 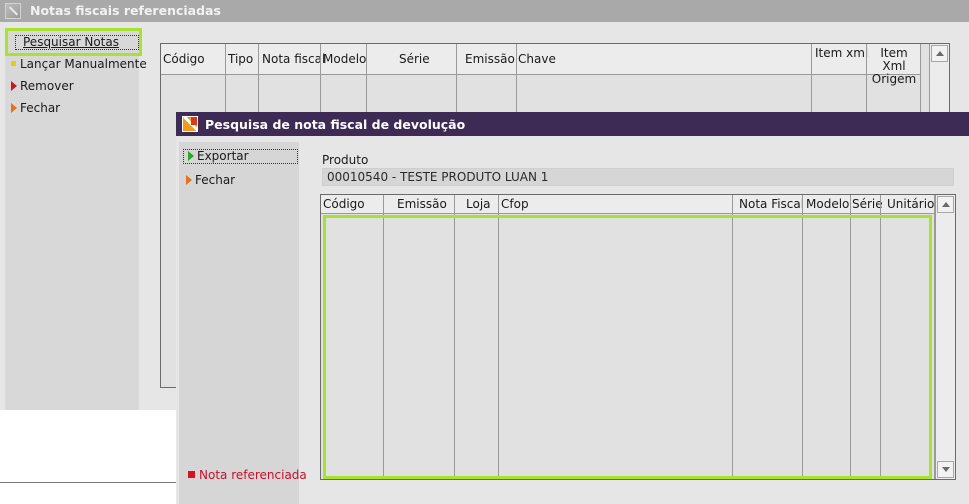 What do you see at coordinates (83, 64) in the screenshot?
I see `lancar-manualmente-label: Lançar Manualmente` at bounding box center [83, 64].